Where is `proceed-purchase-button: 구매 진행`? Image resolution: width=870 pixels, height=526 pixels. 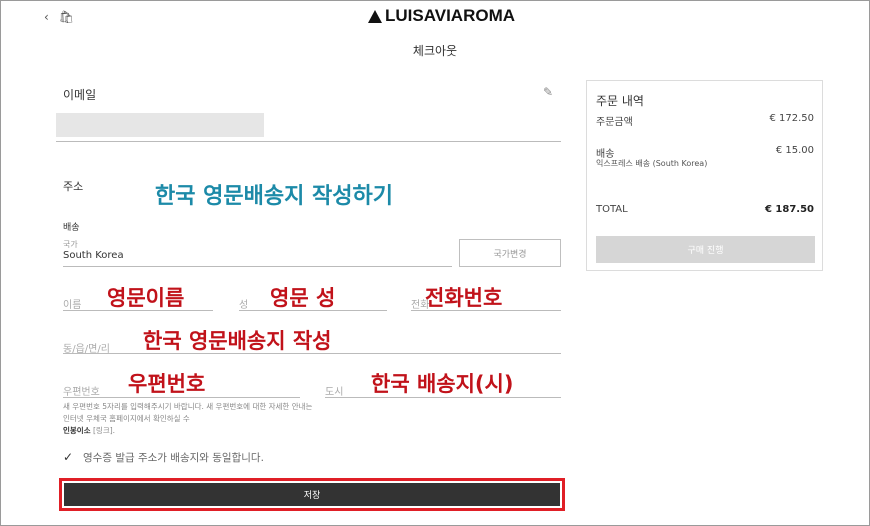 proceed-purchase-button: 구매 진행 is located at coordinates (705, 249).